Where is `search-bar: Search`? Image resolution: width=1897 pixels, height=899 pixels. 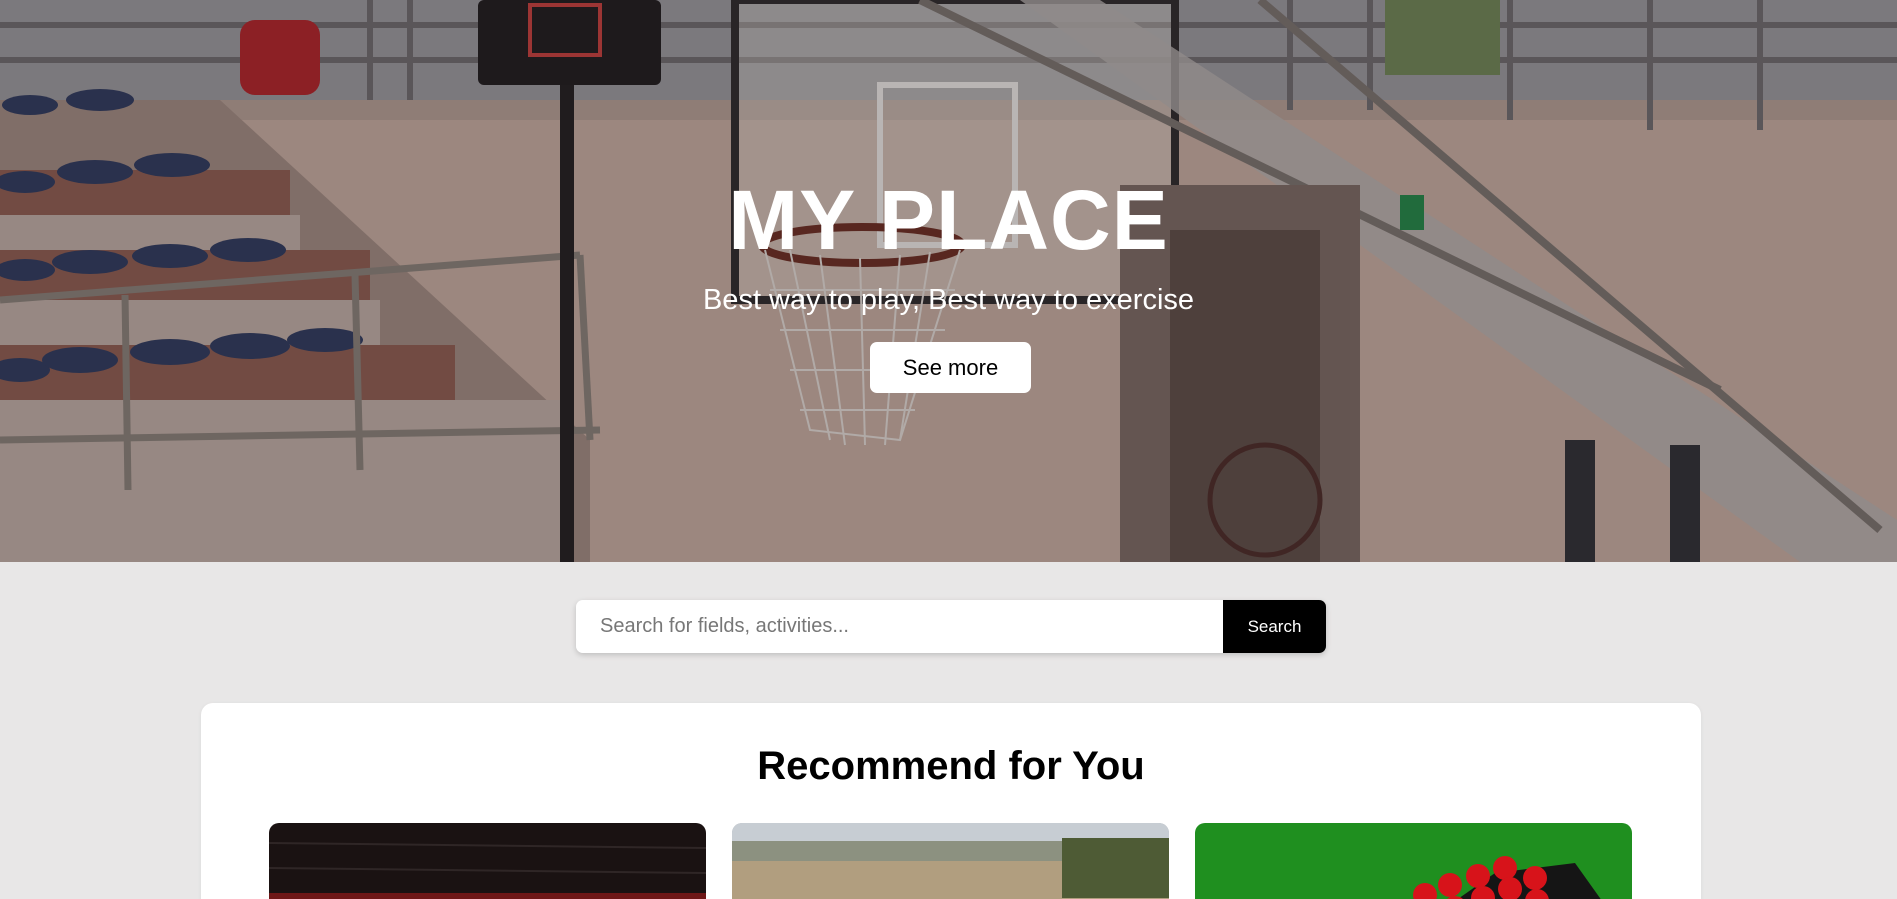
search-bar: Search is located at coordinates (951, 626).